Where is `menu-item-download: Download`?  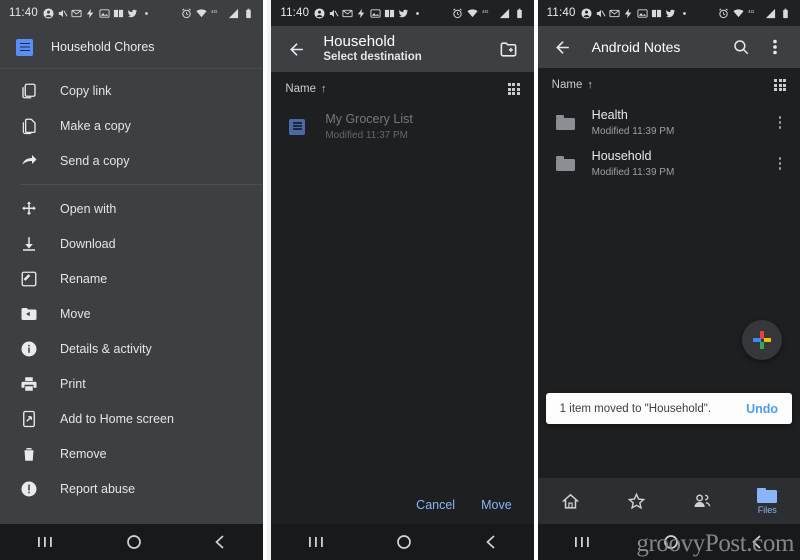
menu-item-download: Download is located at coordinates (131, 243).